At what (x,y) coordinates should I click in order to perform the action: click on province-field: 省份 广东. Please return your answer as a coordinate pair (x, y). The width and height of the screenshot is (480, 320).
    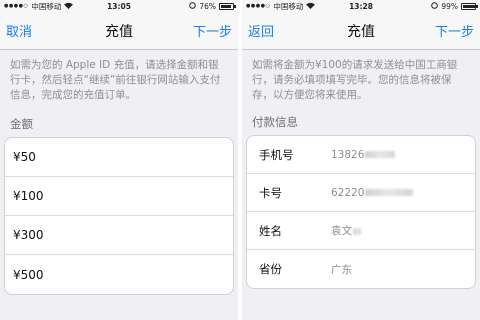
    Looking at the image, I should click on (361, 269).